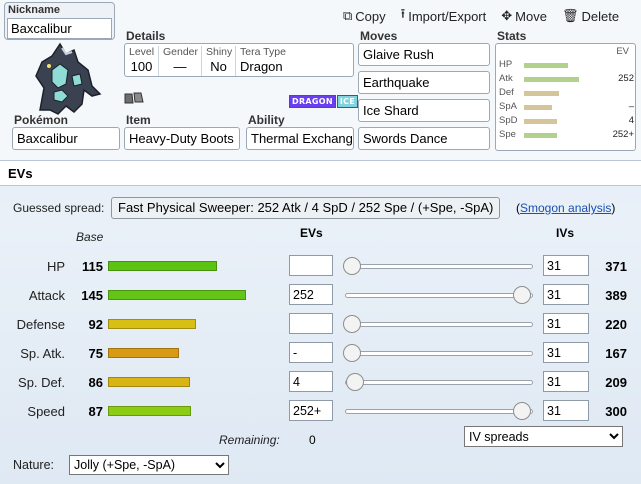  What do you see at coordinates (46, 295) in the screenshot?
I see `stat-name: Attack` at bounding box center [46, 295].